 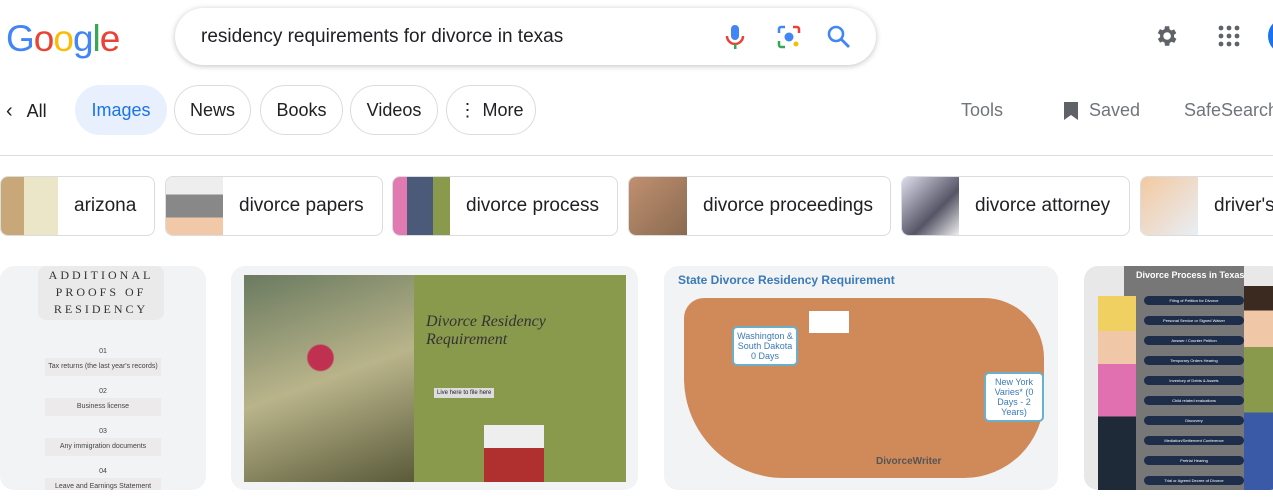 What do you see at coordinates (1258, 388) in the screenshot?
I see `man-figure` at bounding box center [1258, 388].